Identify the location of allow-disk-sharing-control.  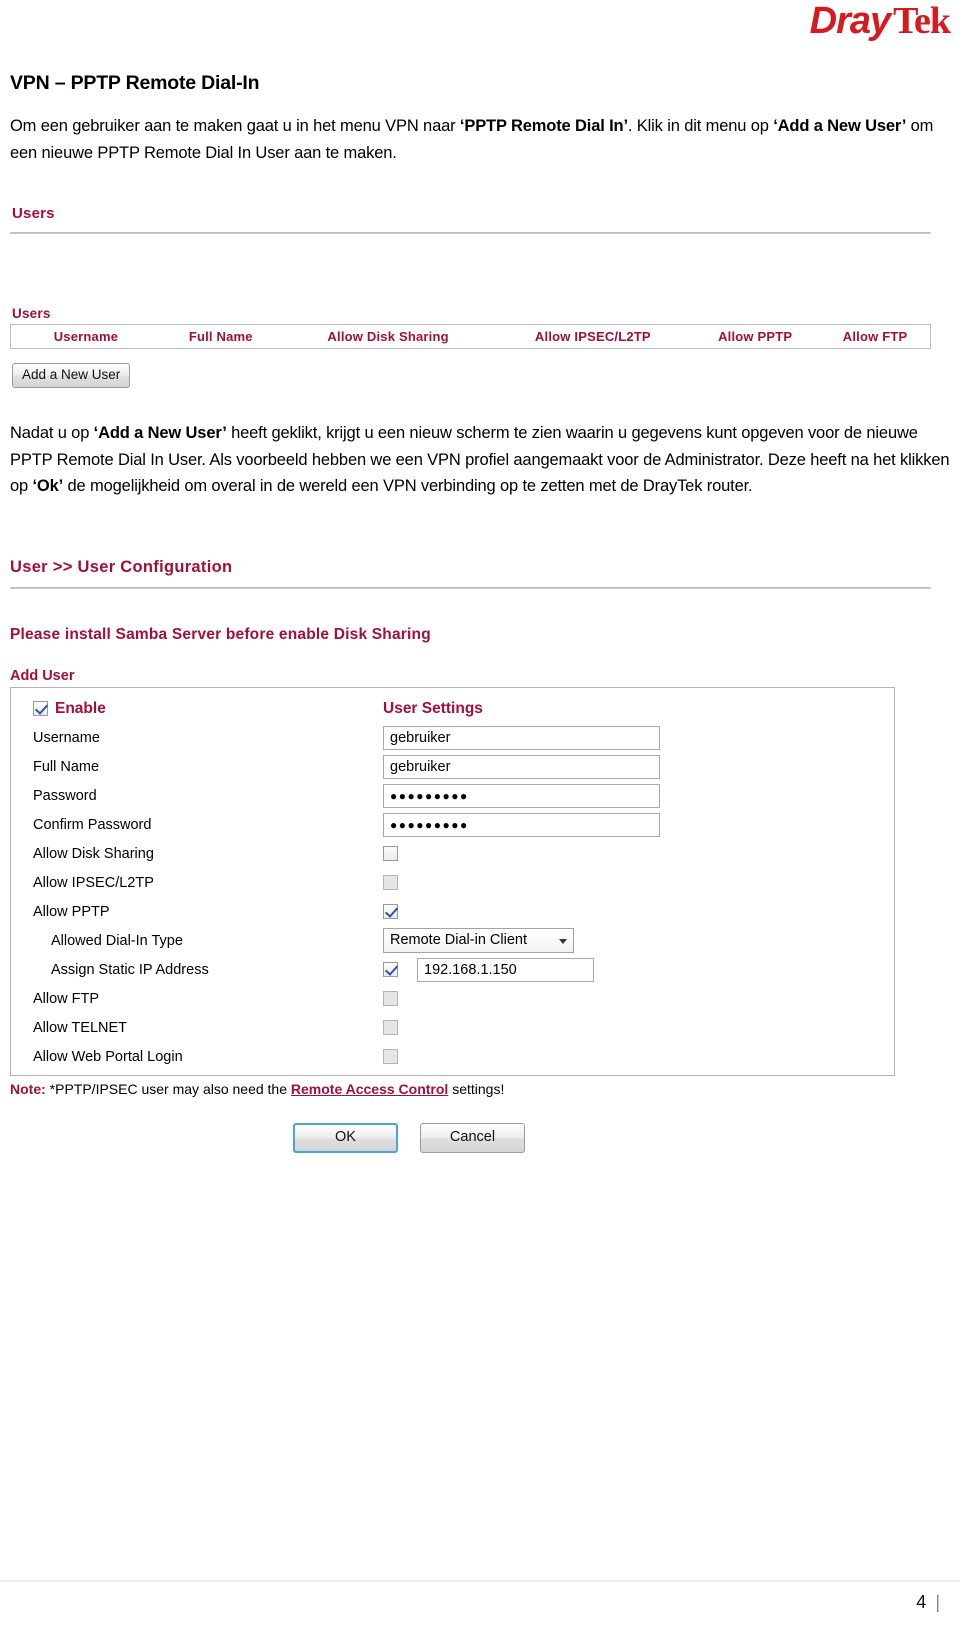
(400, 853).